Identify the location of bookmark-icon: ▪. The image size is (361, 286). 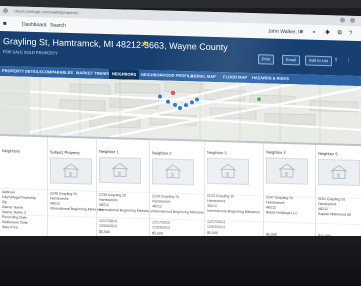
(314, 33).